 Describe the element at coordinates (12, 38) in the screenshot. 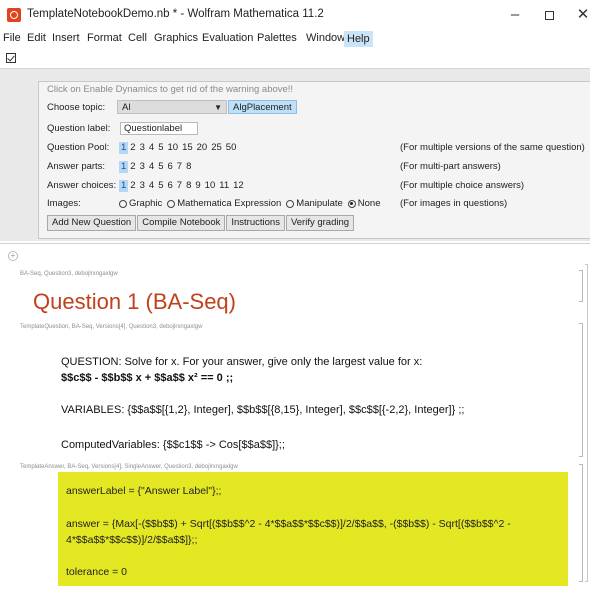

I see `menu-file: File` at that location.